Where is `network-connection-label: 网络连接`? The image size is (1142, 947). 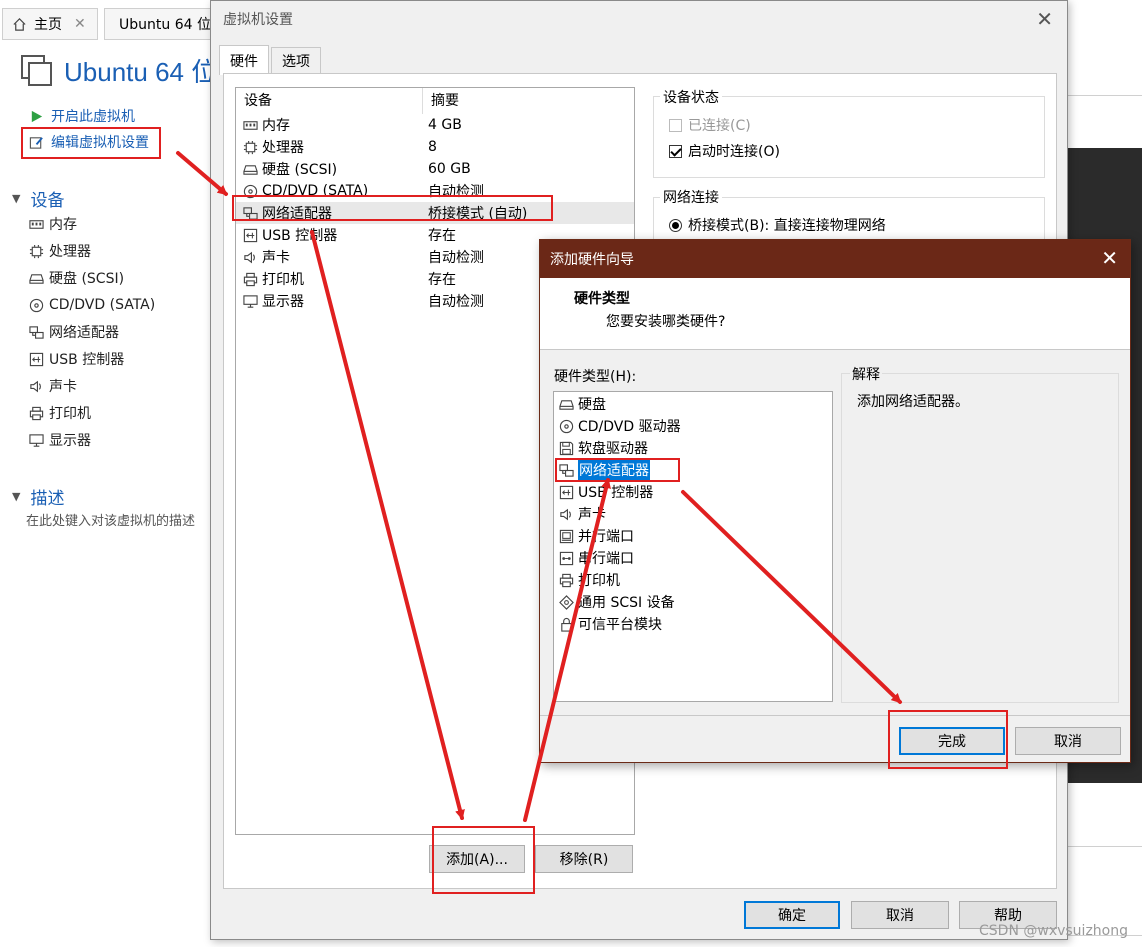
network-connection-label: 网络连接 is located at coordinates (691, 197).